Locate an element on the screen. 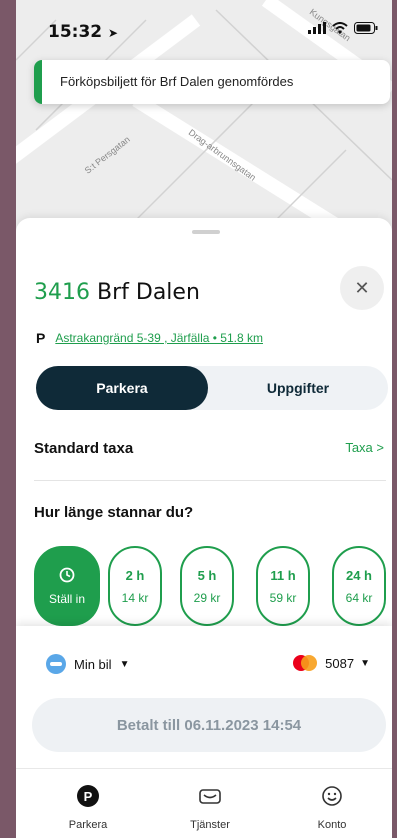 This screenshot has height=838, width=397. vehicle-selector: Min bil ▼ is located at coordinates (87, 664).